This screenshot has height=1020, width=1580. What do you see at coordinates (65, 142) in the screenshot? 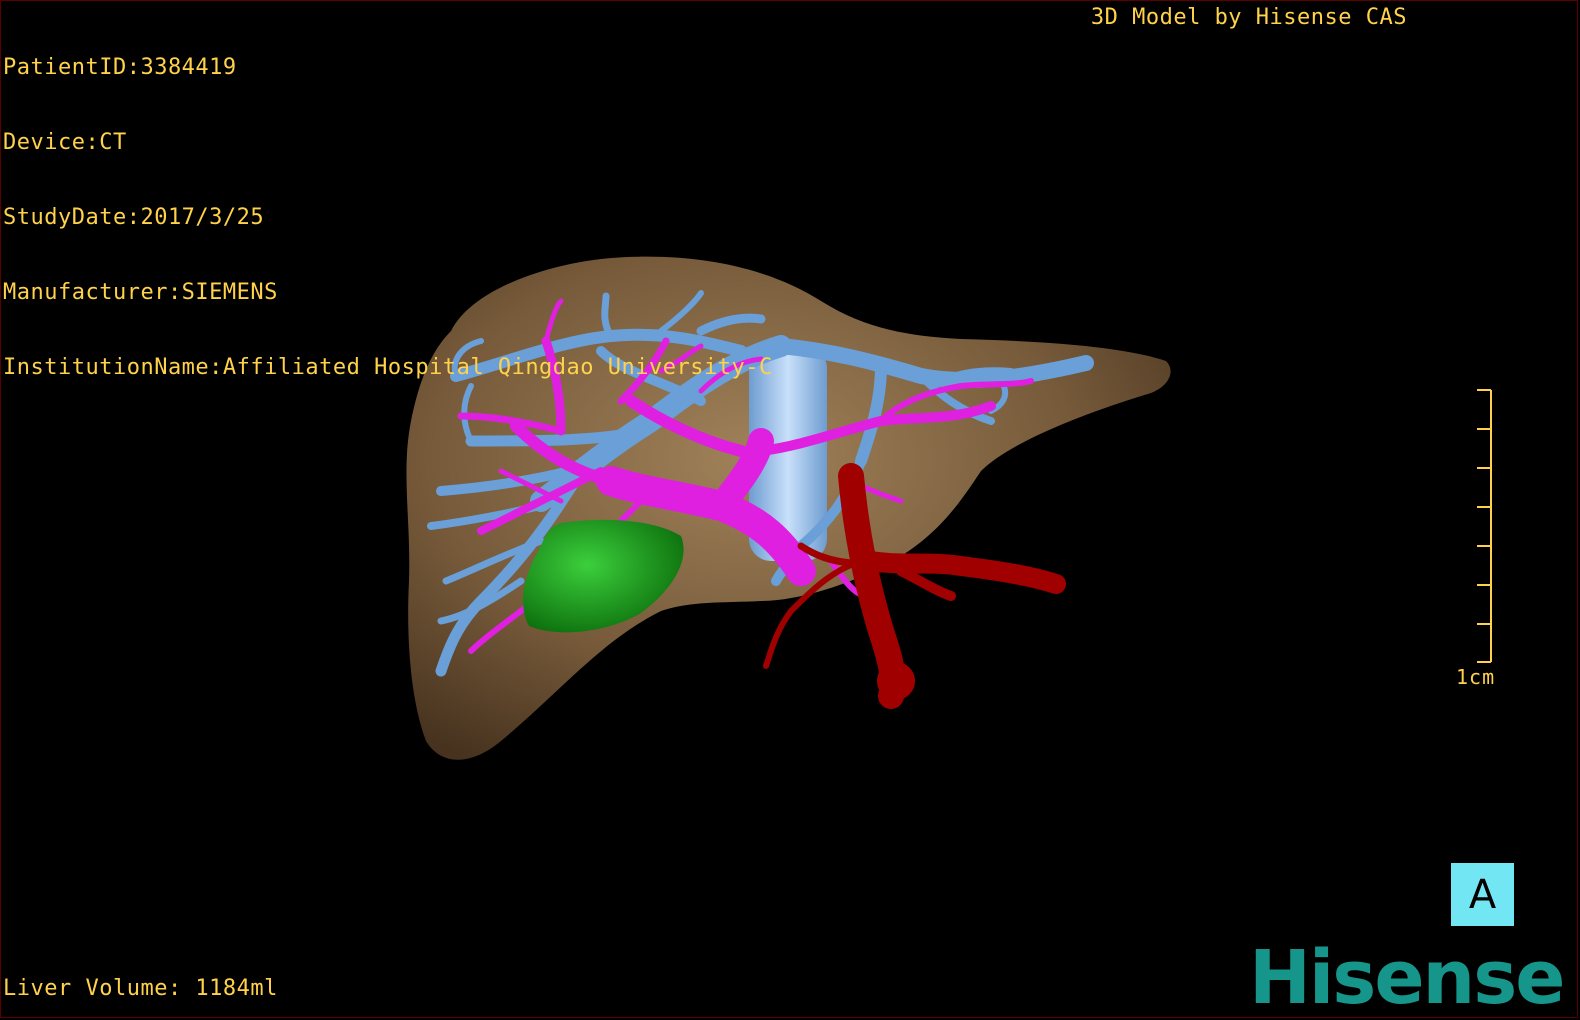
I see `device-label: Device:CT` at bounding box center [65, 142].